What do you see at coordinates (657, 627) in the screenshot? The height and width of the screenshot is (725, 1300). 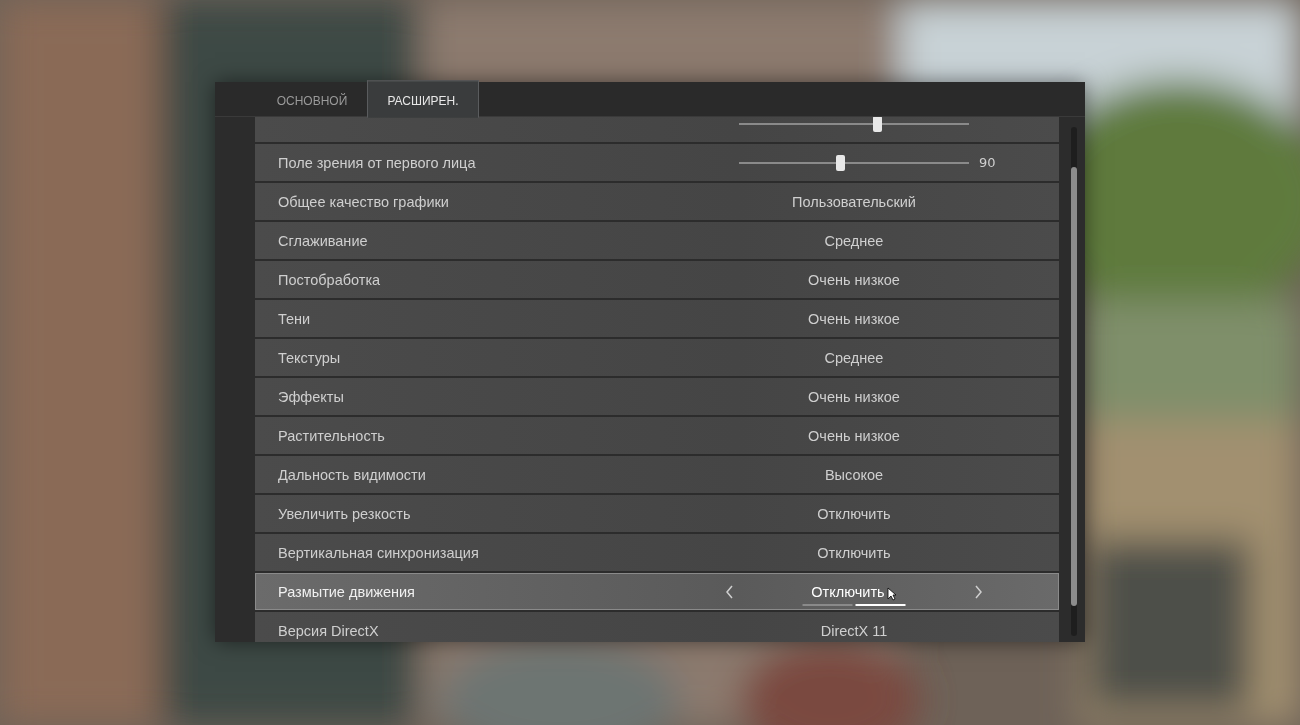 I see `setting-row: Версия DirectX DirectX 11` at bounding box center [657, 627].